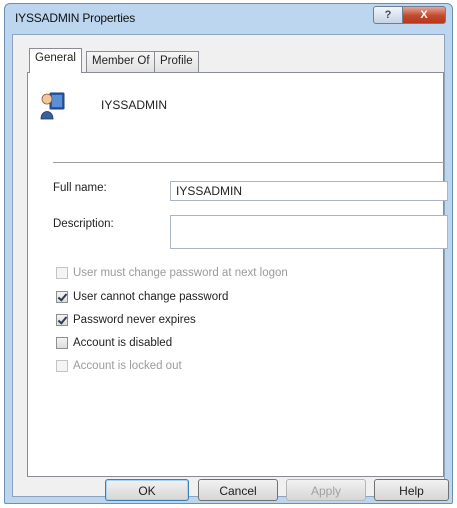 Image resolution: width=457 pixels, height=508 pixels. I want to click on description-field, so click(309, 232).